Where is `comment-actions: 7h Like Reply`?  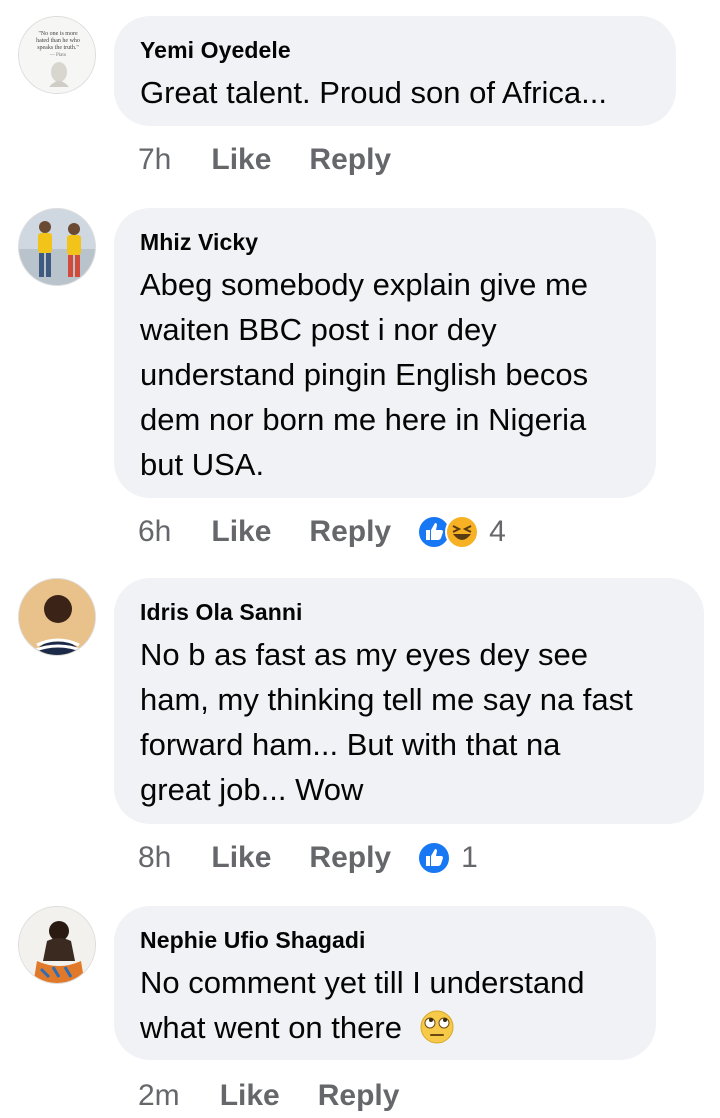
comment-actions: 7h Like Reply is located at coordinates (283, 160).